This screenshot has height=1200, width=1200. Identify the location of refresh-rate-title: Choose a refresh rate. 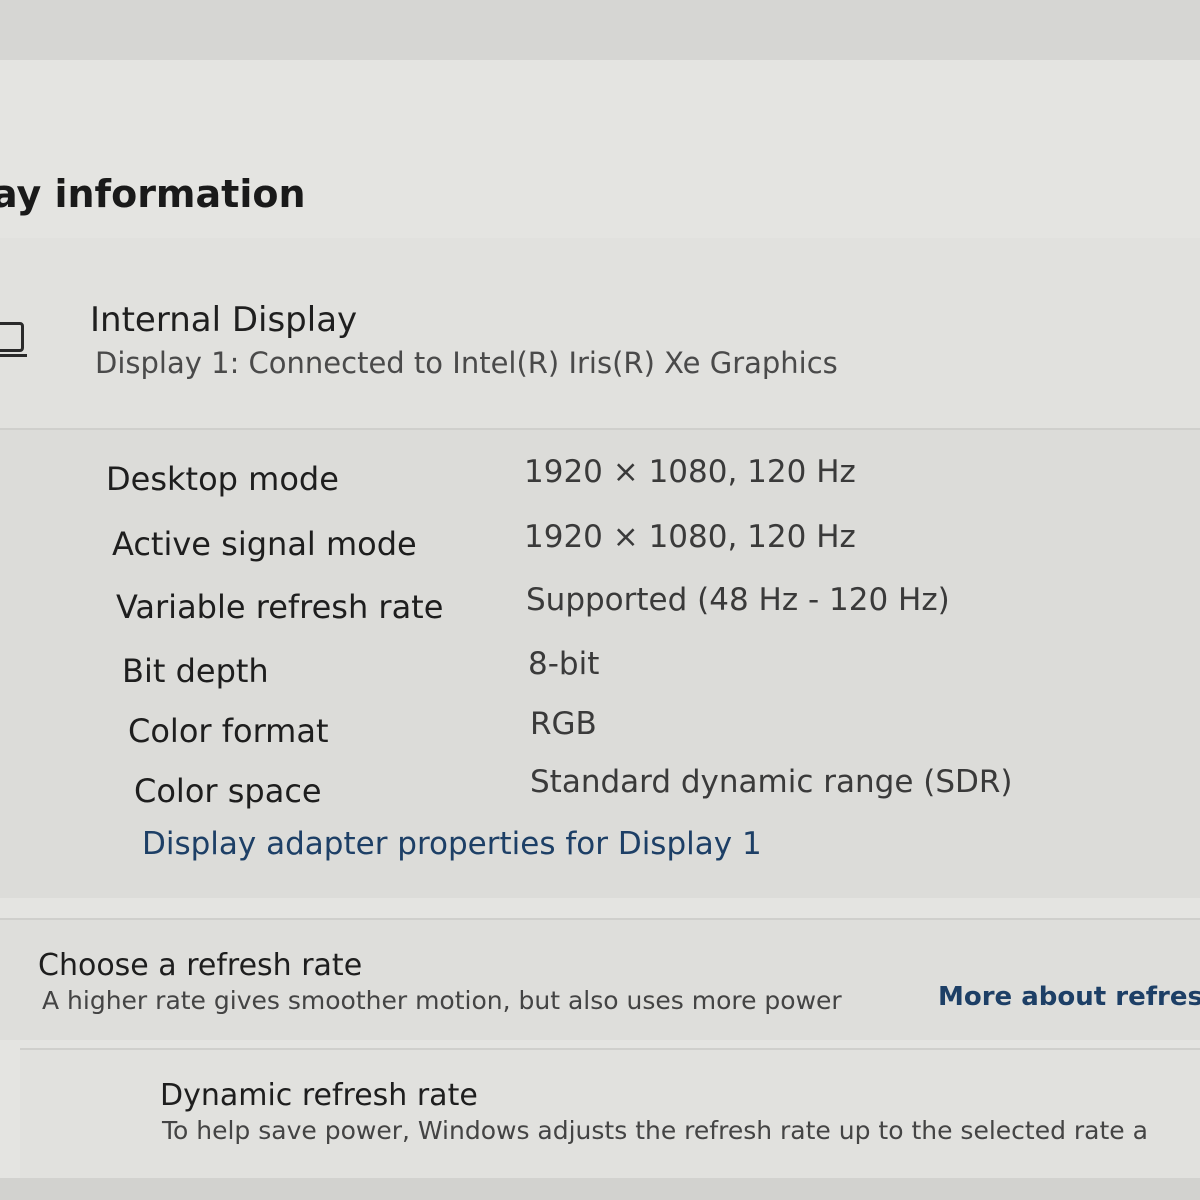
(200, 965).